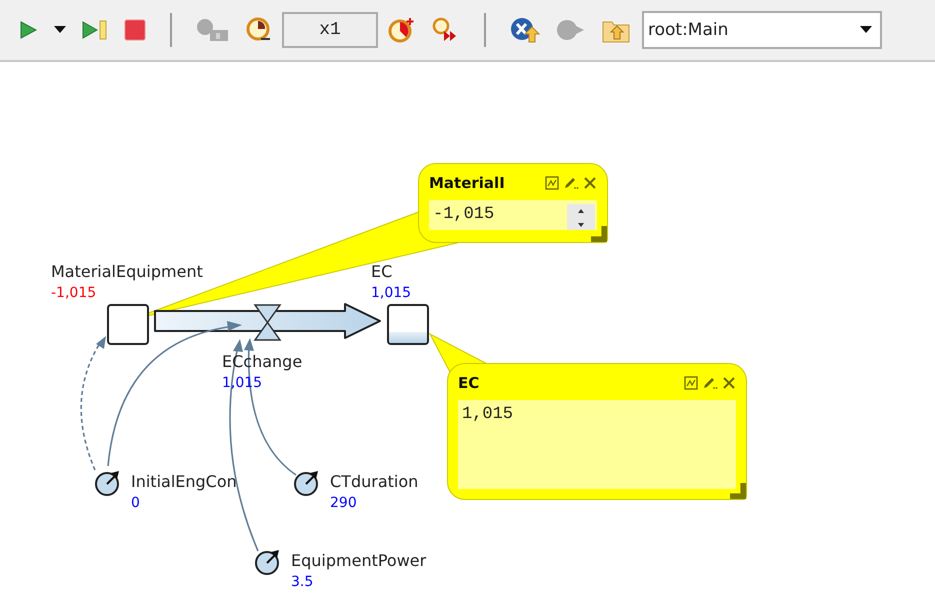  What do you see at coordinates (127, 272) in the screenshot?
I see `stock-name: MaterialEquipment` at bounding box center [127, 272].